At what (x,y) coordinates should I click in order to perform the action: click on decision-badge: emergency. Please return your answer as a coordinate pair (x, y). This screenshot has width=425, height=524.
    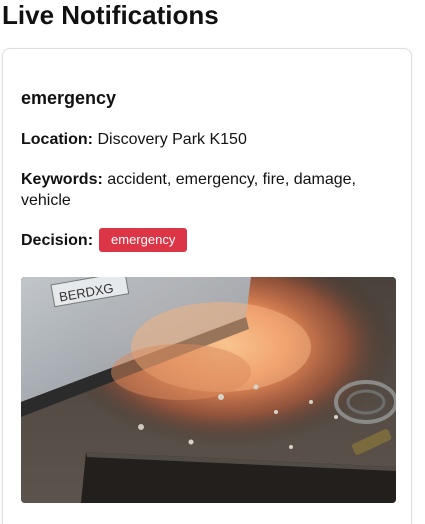
    Looking at the image, I should click on (143, 240).